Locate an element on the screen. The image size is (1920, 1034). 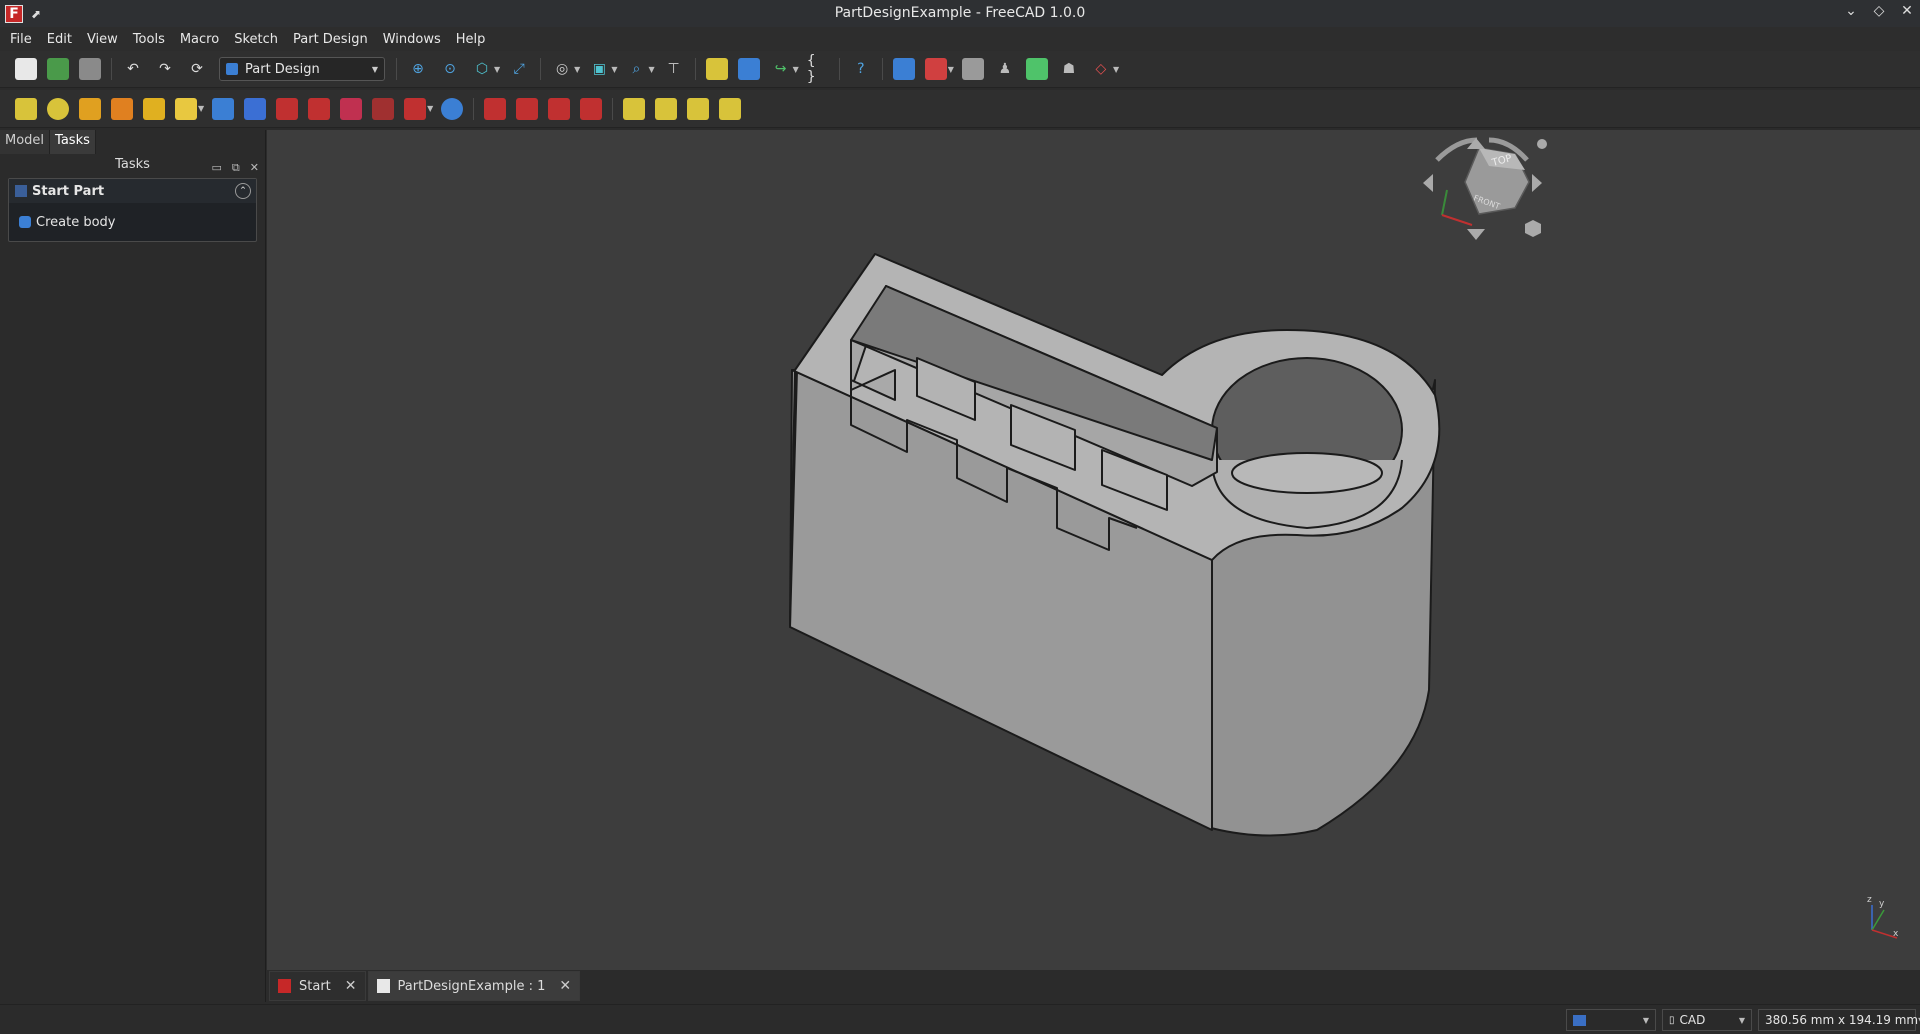
chamfer-icon is located at coordinates (527, 108).